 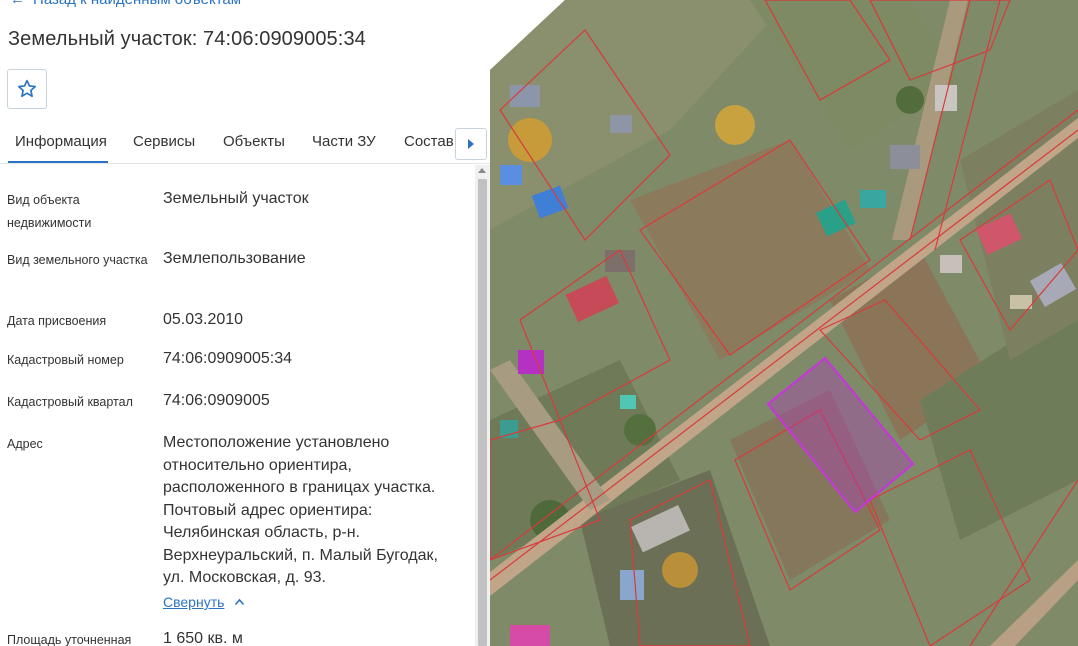 I want to click on collapse-link: Свернуть, so click(x=204, y=602).